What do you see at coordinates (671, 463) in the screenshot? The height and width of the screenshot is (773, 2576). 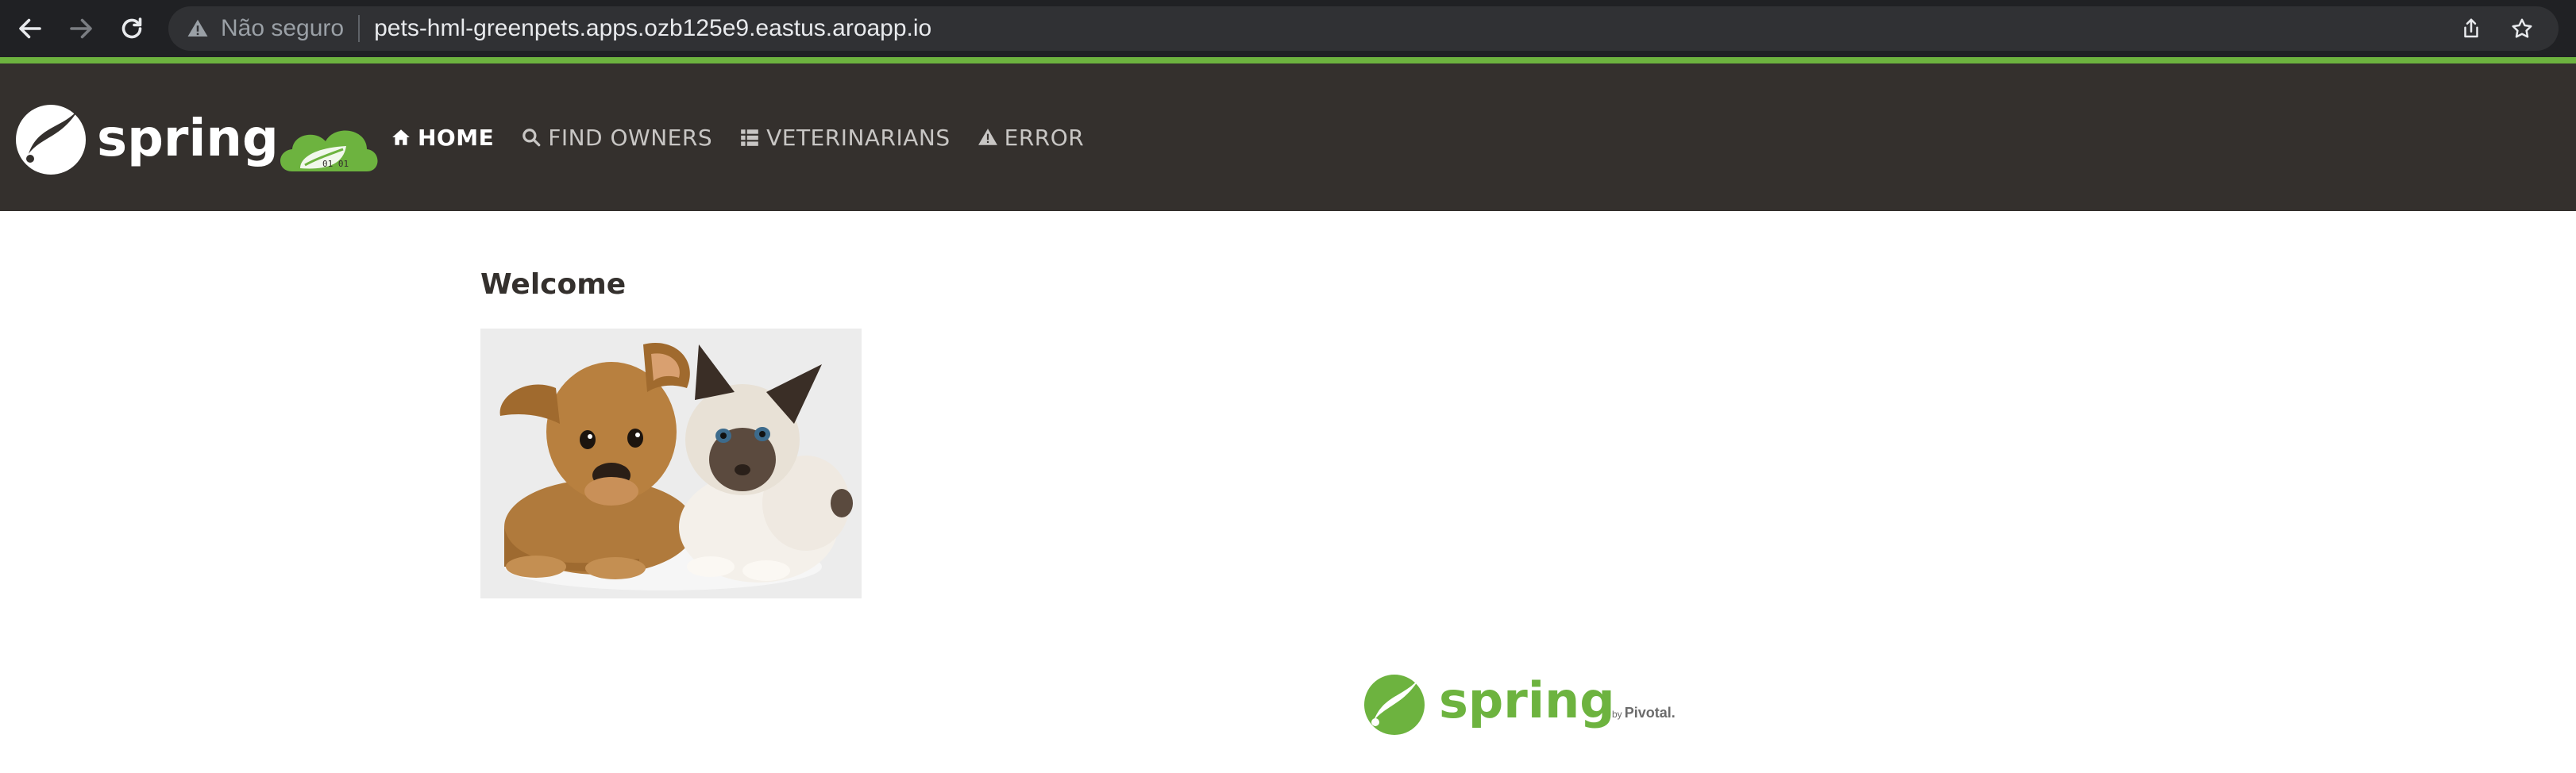 I see `pets-image` at bounding box center [671, 463].